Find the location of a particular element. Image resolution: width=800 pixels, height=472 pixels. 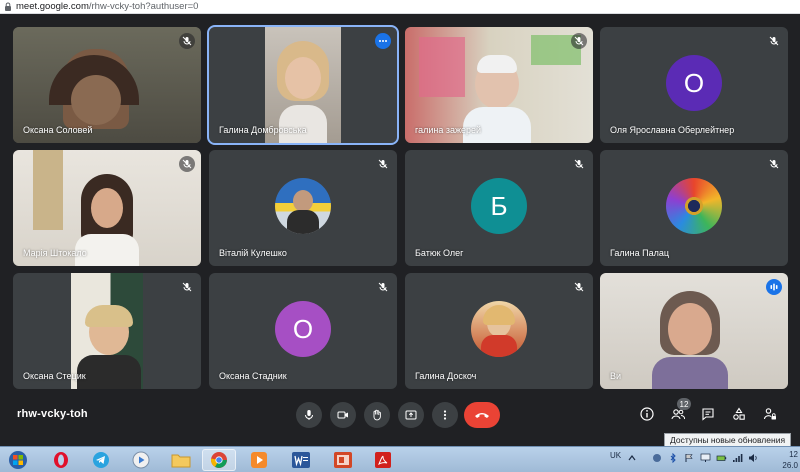

address-bar: meet.google.com/rhw-vcky-toh?authuser=0 is located at coordinates (400, 7).